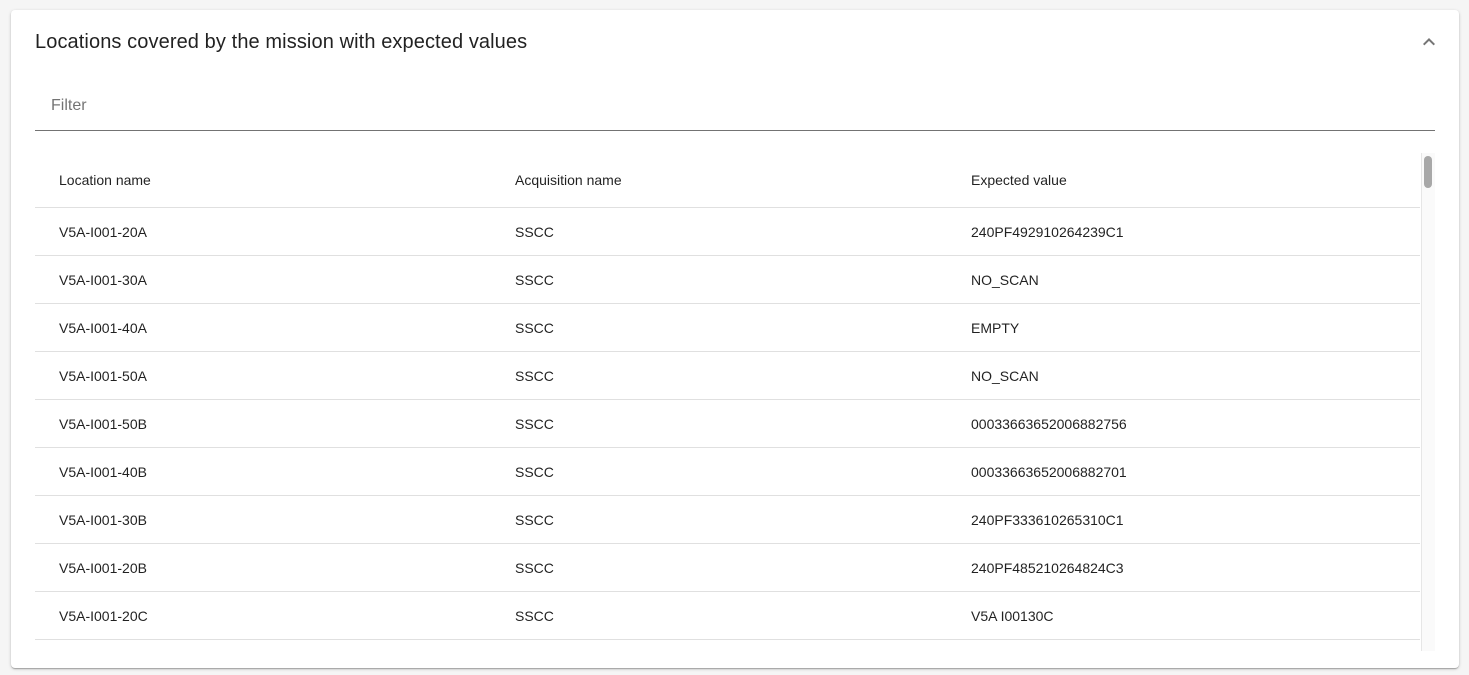 The width and height of the screenshot is (1469, 675). I want to click on expected-value-cell: 240PF485210264824C3, so click(1183, 567).